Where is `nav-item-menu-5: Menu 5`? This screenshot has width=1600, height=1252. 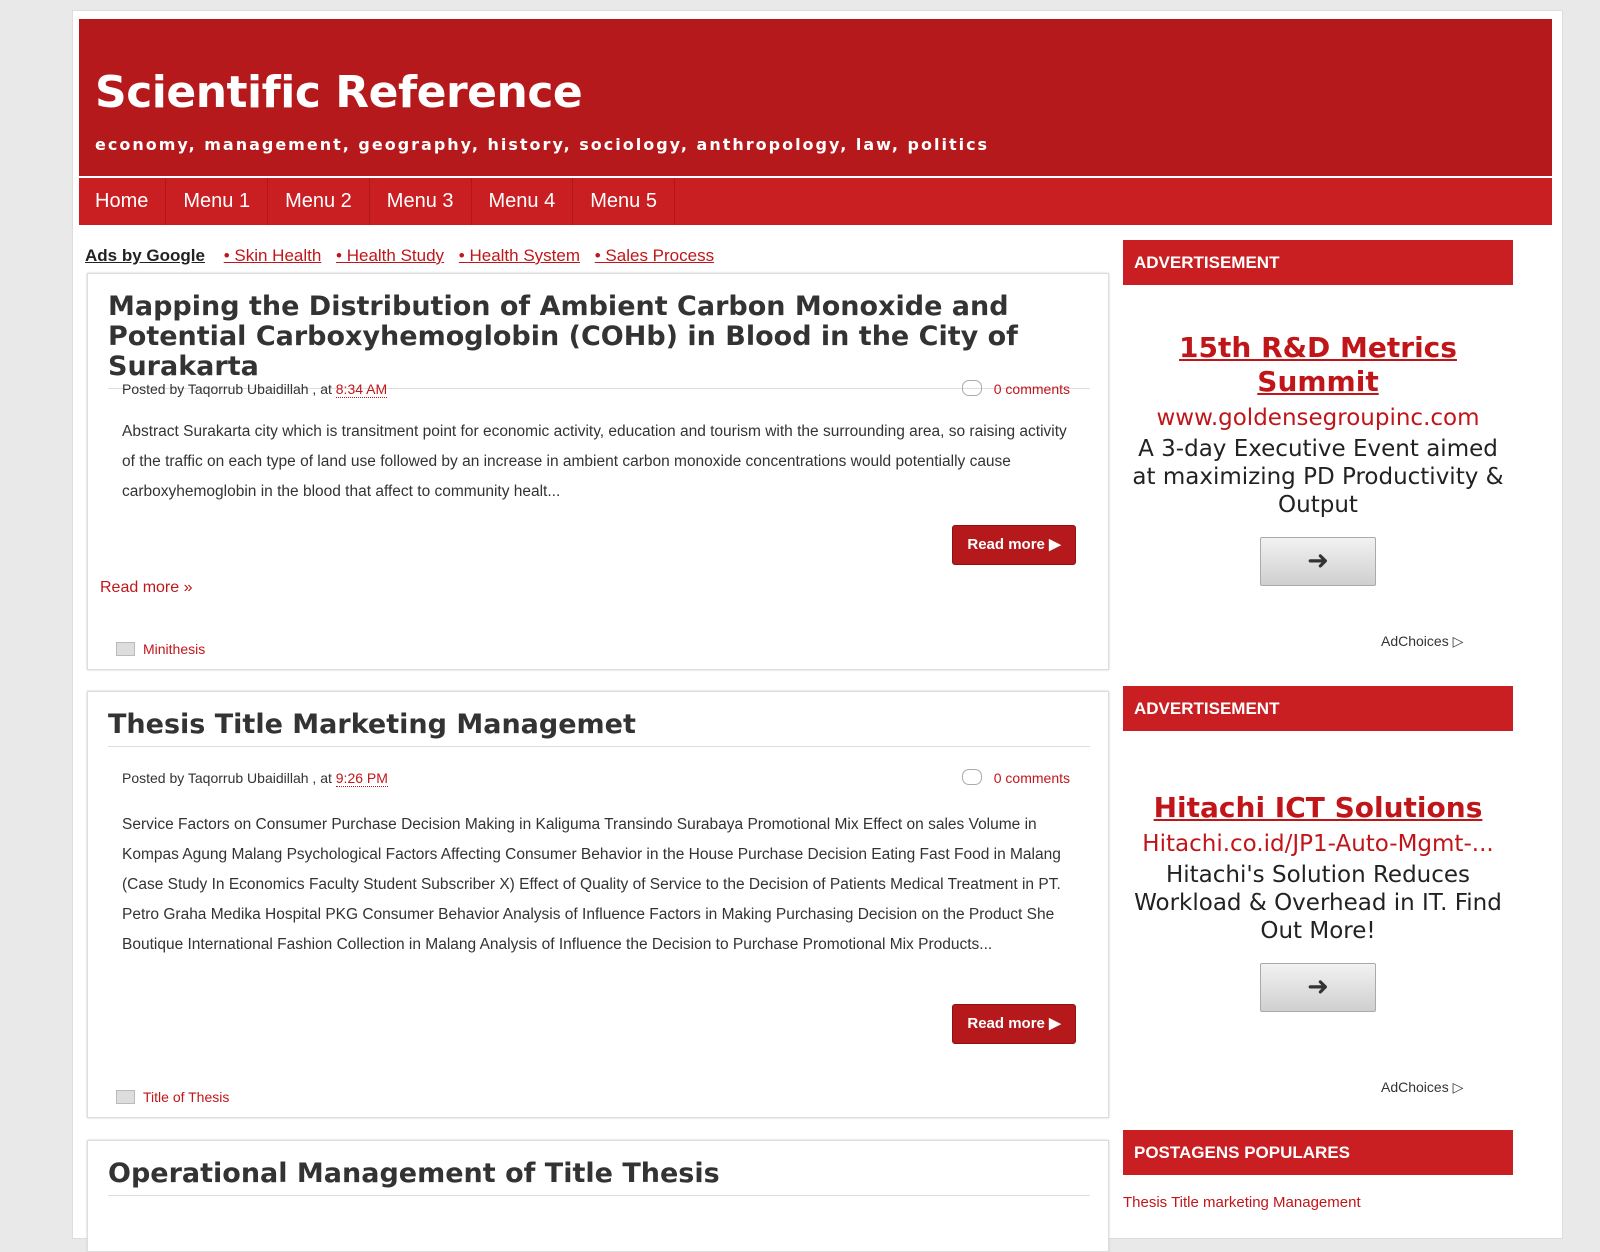
nav-item-menu-5: Menu 5 is located at coordinates (624, 201).